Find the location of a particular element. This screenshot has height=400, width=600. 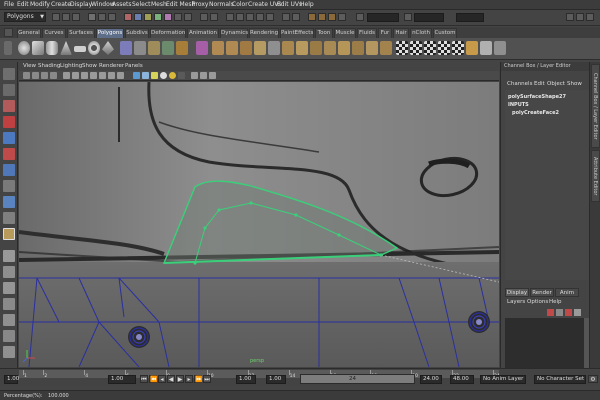

range-start-field: 1.00 is located at coordinates (246, 379).